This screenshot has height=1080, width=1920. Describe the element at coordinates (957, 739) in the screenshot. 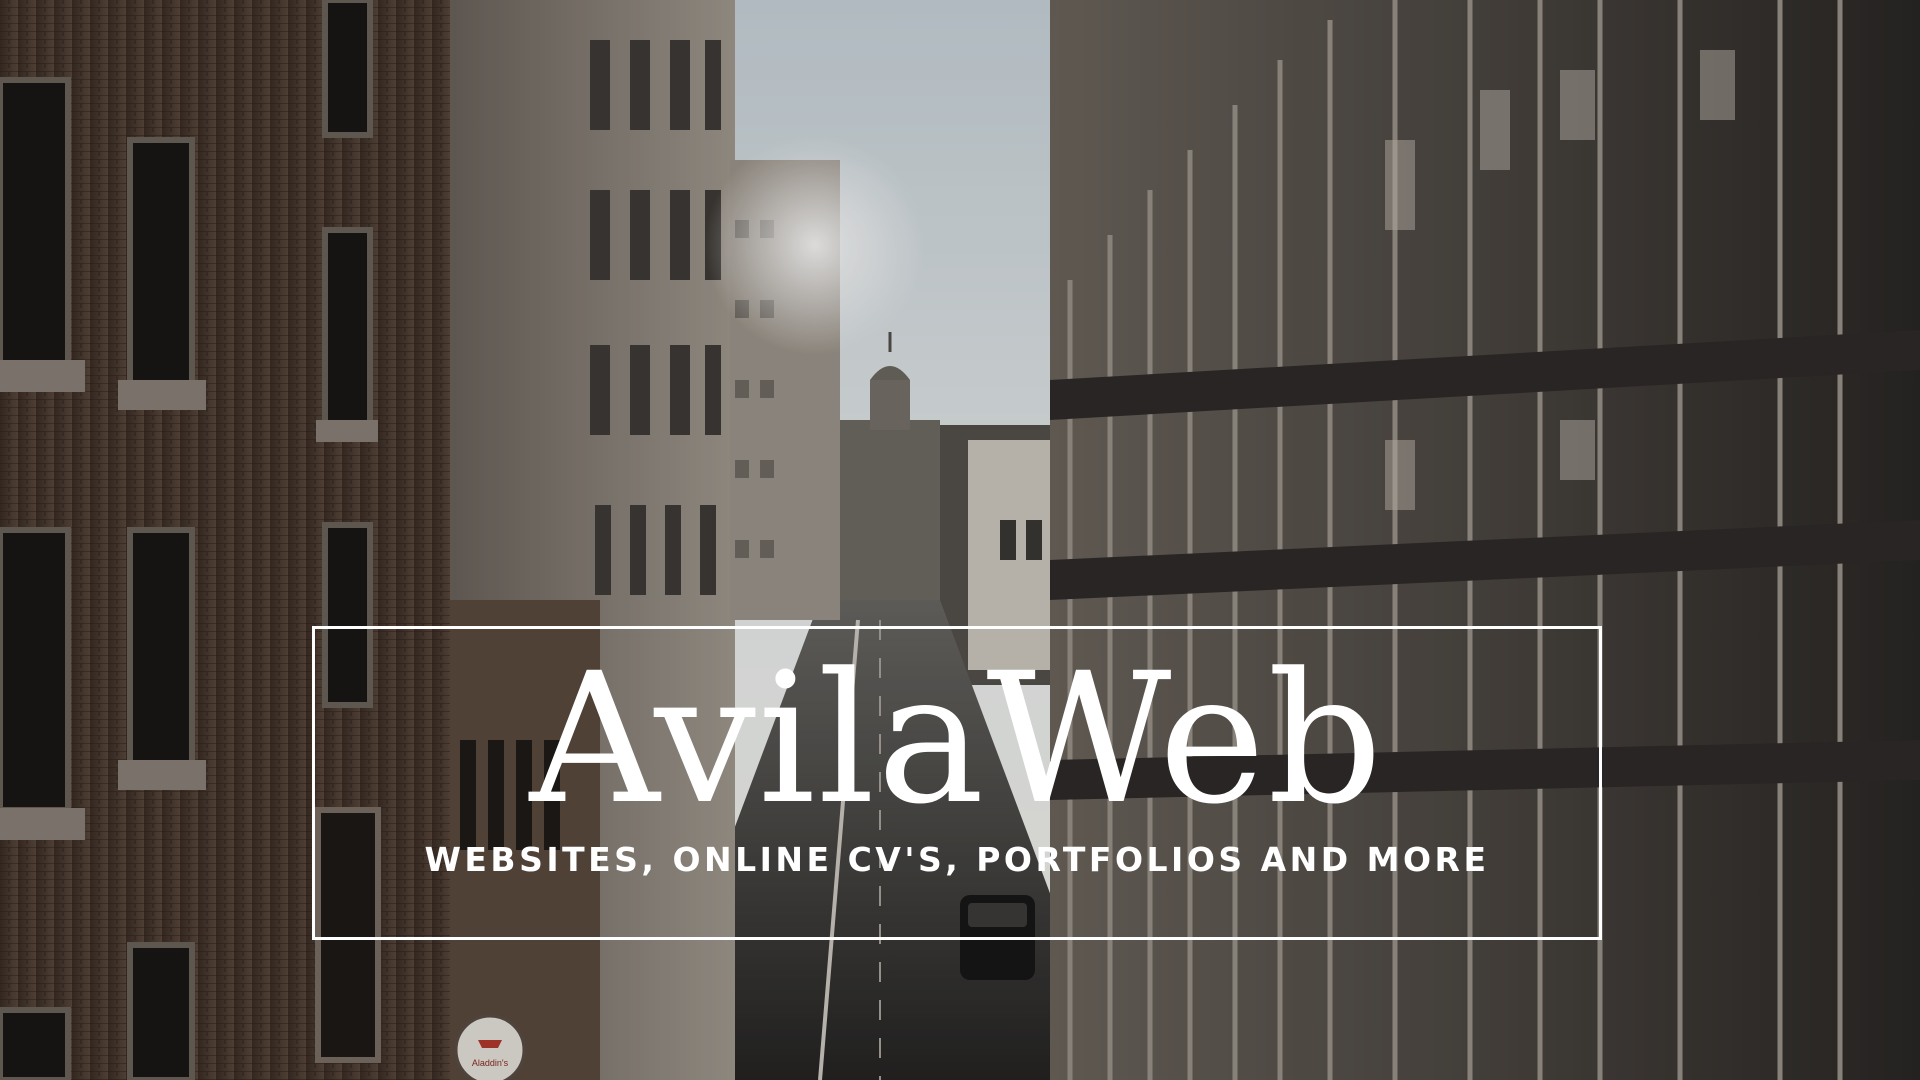

I see `brand-title: AvilaWeb` at that location.